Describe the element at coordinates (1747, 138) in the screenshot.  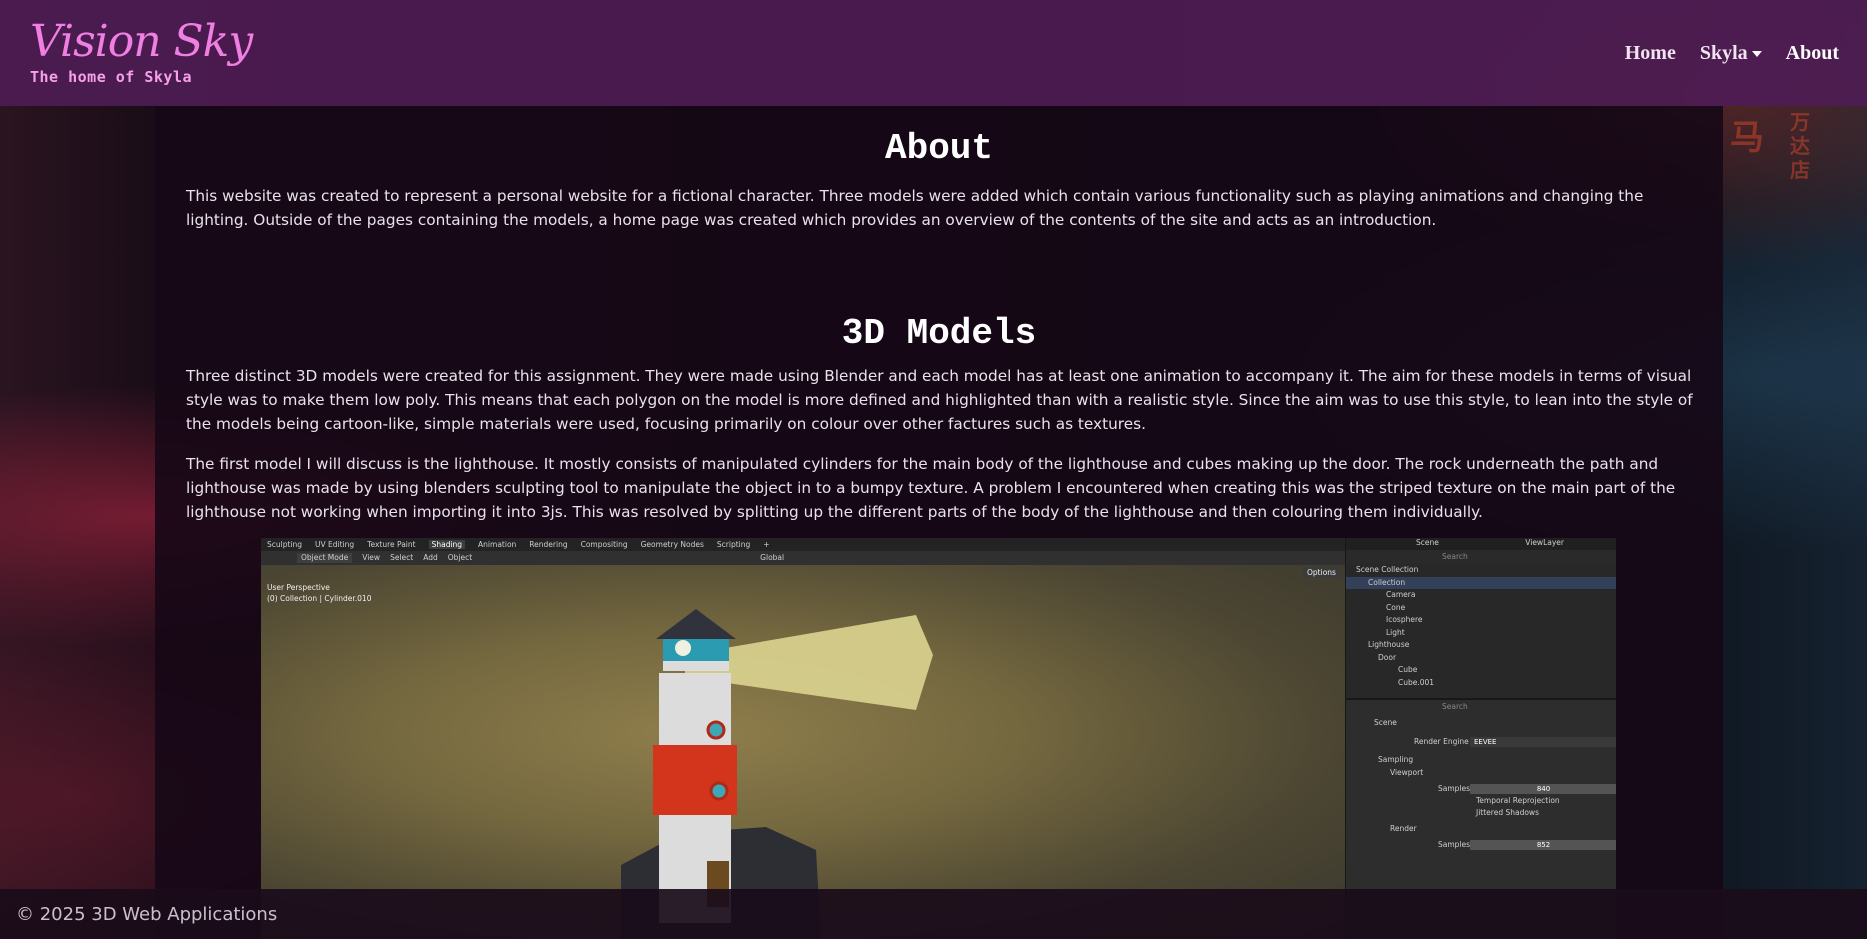
I see `background-sign: 马` at that location.